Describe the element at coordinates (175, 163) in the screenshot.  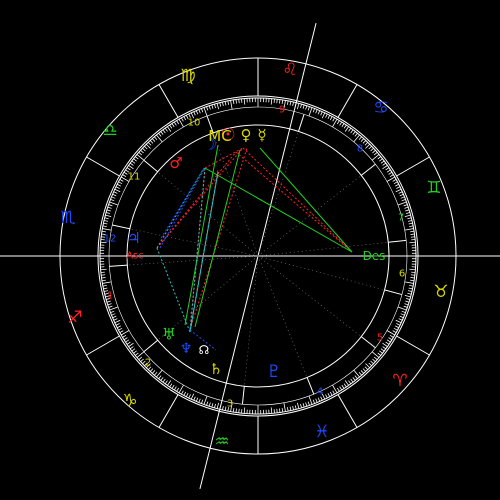
I see `mars-icon: ♂` at that location.